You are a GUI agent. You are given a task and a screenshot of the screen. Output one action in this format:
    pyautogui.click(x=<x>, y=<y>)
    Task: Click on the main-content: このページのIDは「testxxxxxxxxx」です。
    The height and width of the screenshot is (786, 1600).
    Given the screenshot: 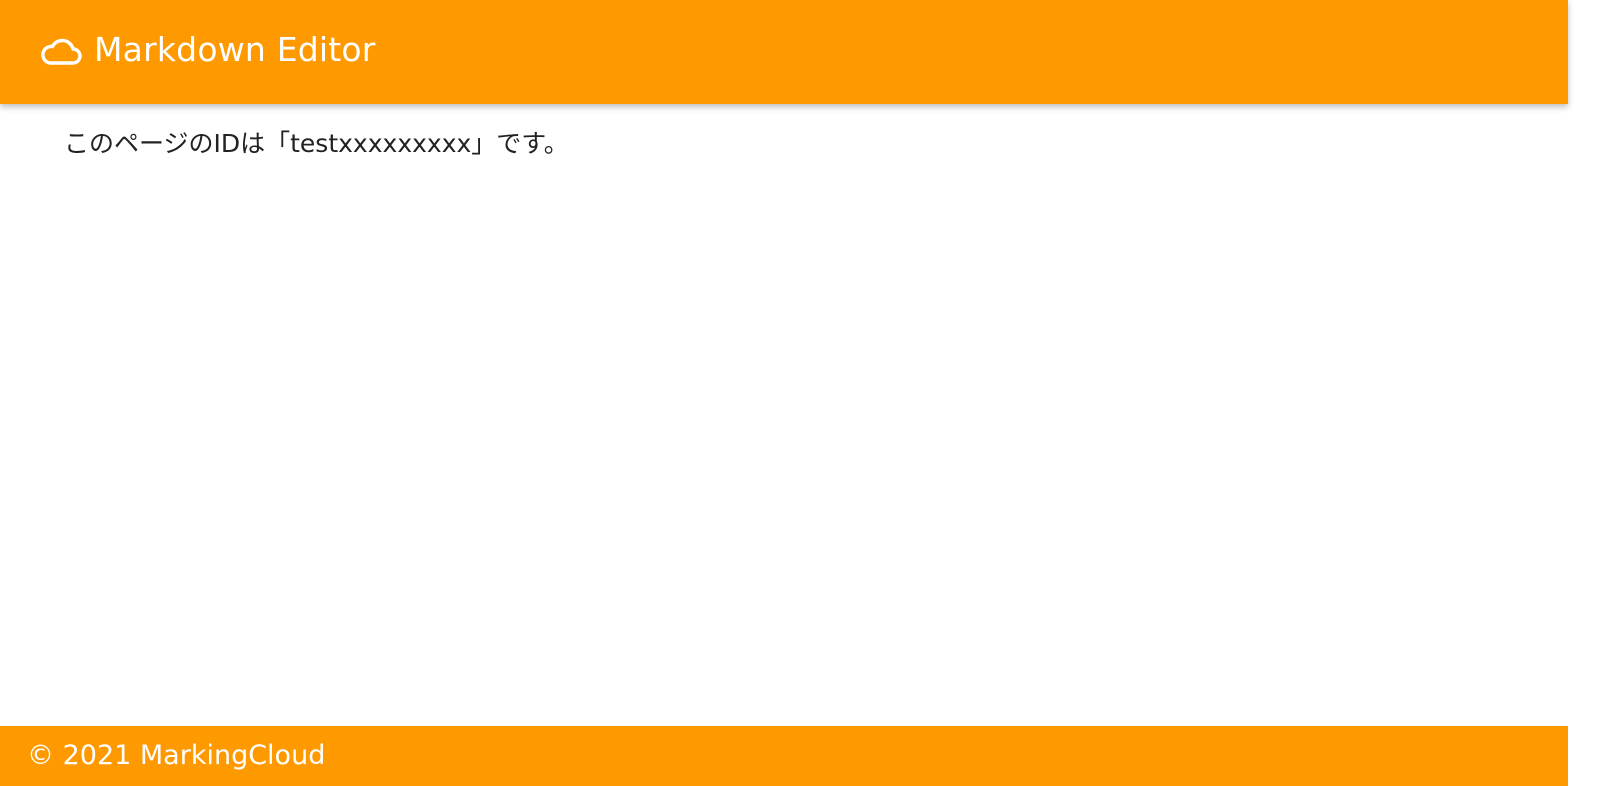 What is the action you would take?
    pyautogui.click(x=784, y=132)
    